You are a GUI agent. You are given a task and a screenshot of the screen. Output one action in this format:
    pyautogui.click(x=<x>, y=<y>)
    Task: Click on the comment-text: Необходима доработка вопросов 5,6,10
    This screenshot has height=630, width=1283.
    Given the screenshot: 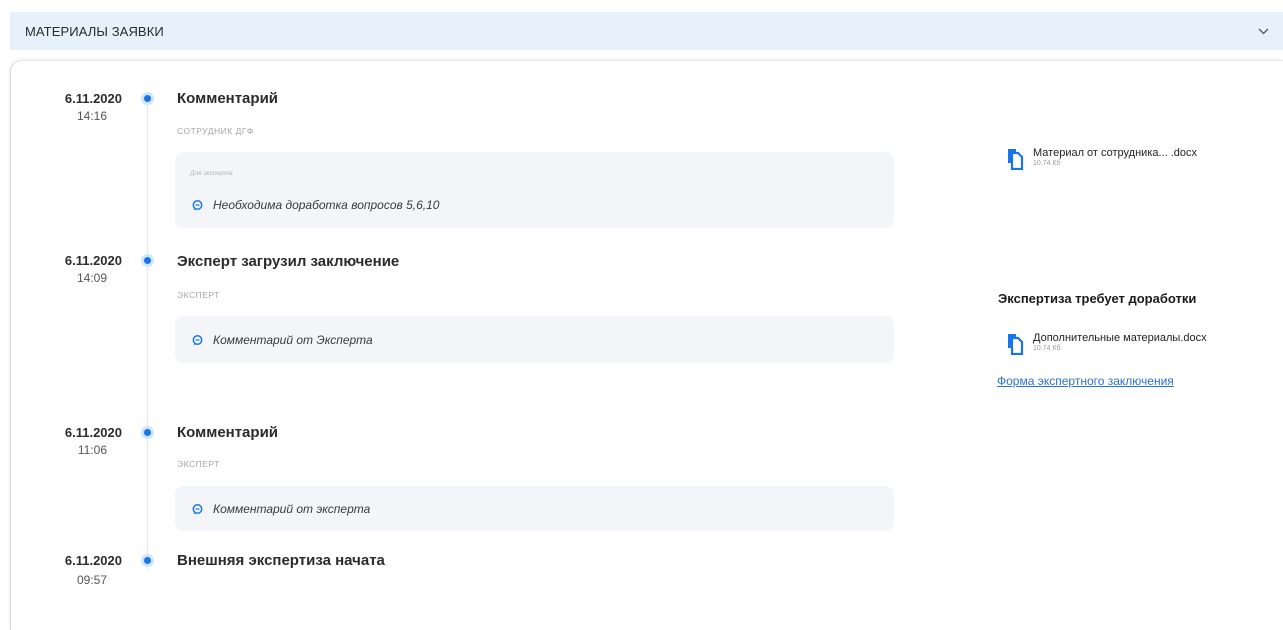 What is the action you would take?
    pyautogui.click(x=326, y=205)
    